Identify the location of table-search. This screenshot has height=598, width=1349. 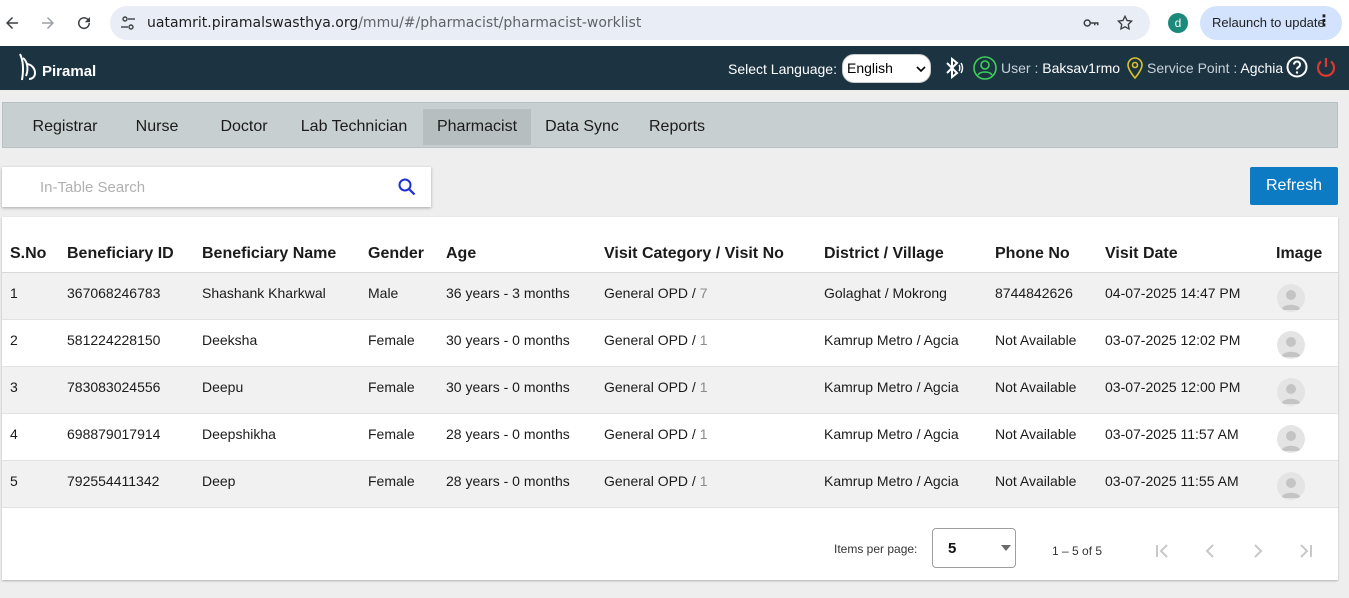
(216, 187).